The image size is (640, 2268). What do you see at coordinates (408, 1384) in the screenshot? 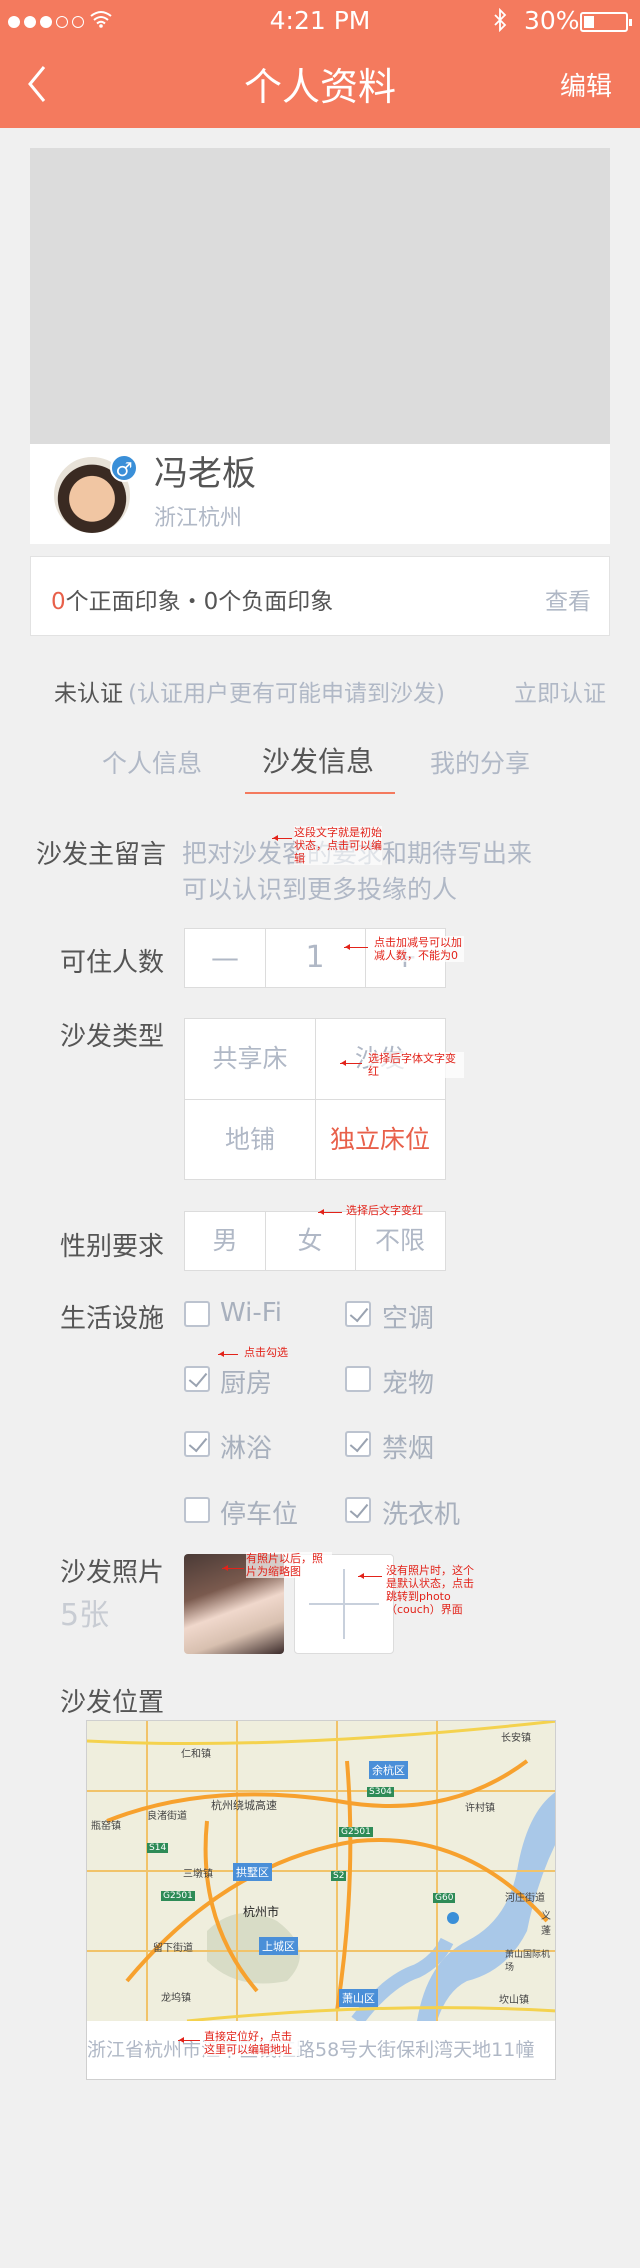
I see `facility-pets-label: 宠物` at bounding box center [408, 1384].